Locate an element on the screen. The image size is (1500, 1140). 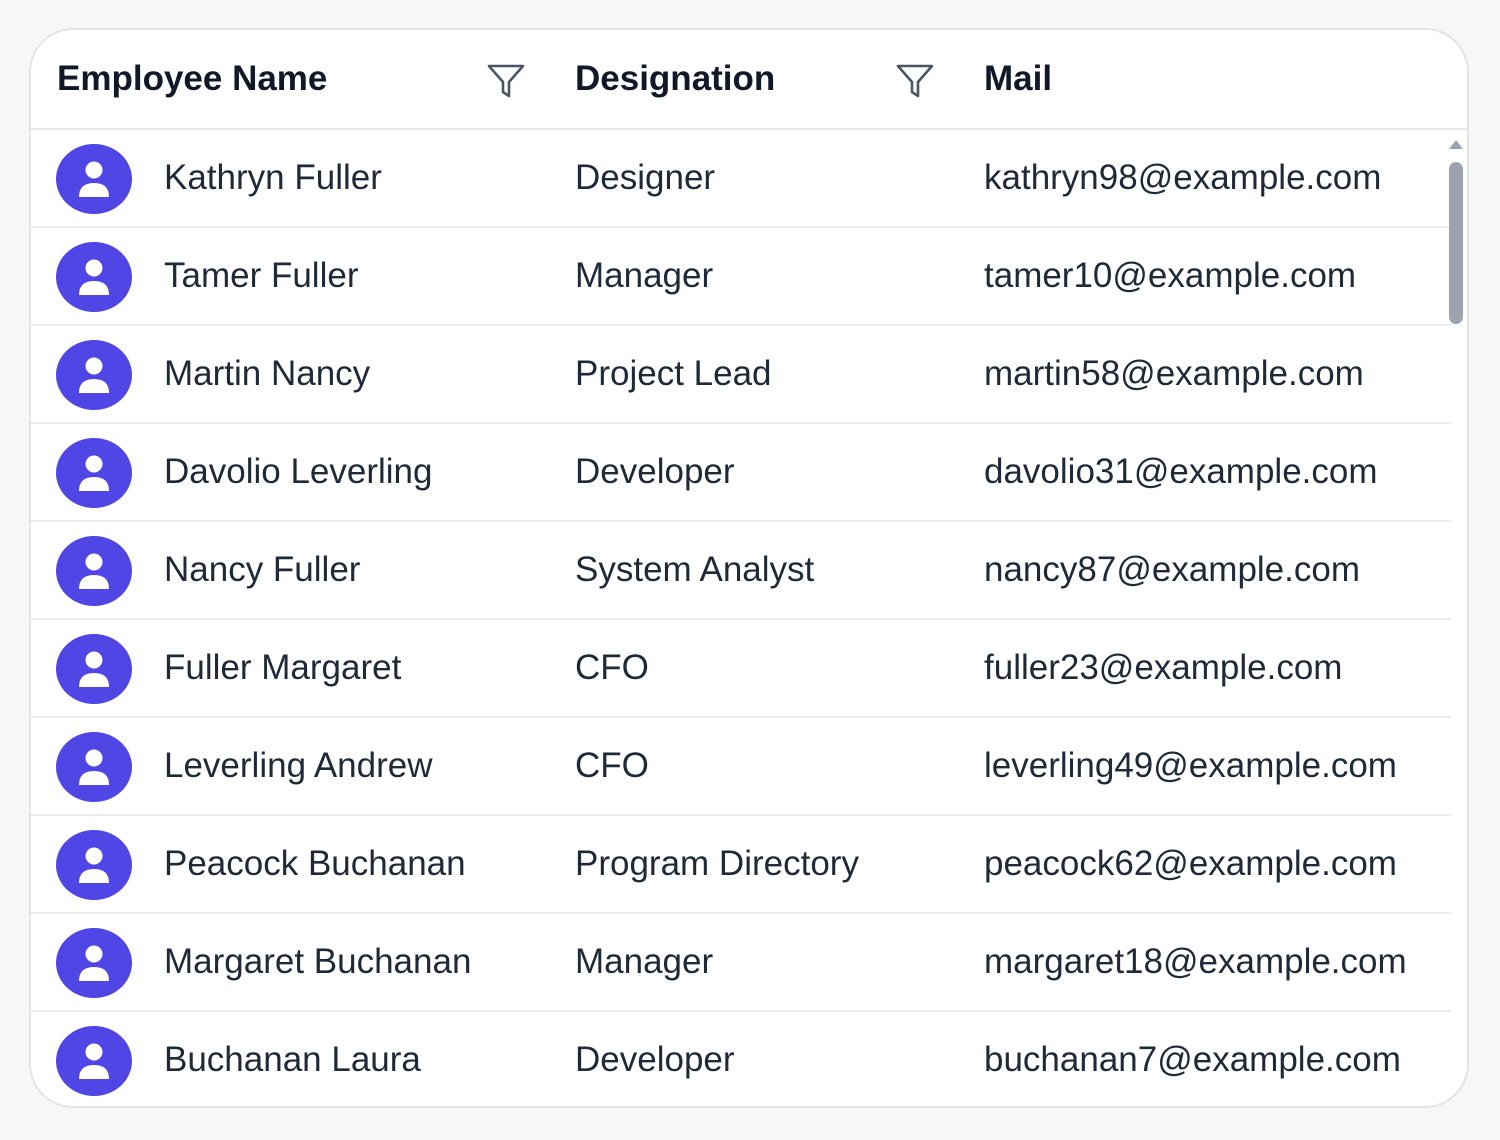
vertical-scrollbar is located at coordinates (1456, 618).